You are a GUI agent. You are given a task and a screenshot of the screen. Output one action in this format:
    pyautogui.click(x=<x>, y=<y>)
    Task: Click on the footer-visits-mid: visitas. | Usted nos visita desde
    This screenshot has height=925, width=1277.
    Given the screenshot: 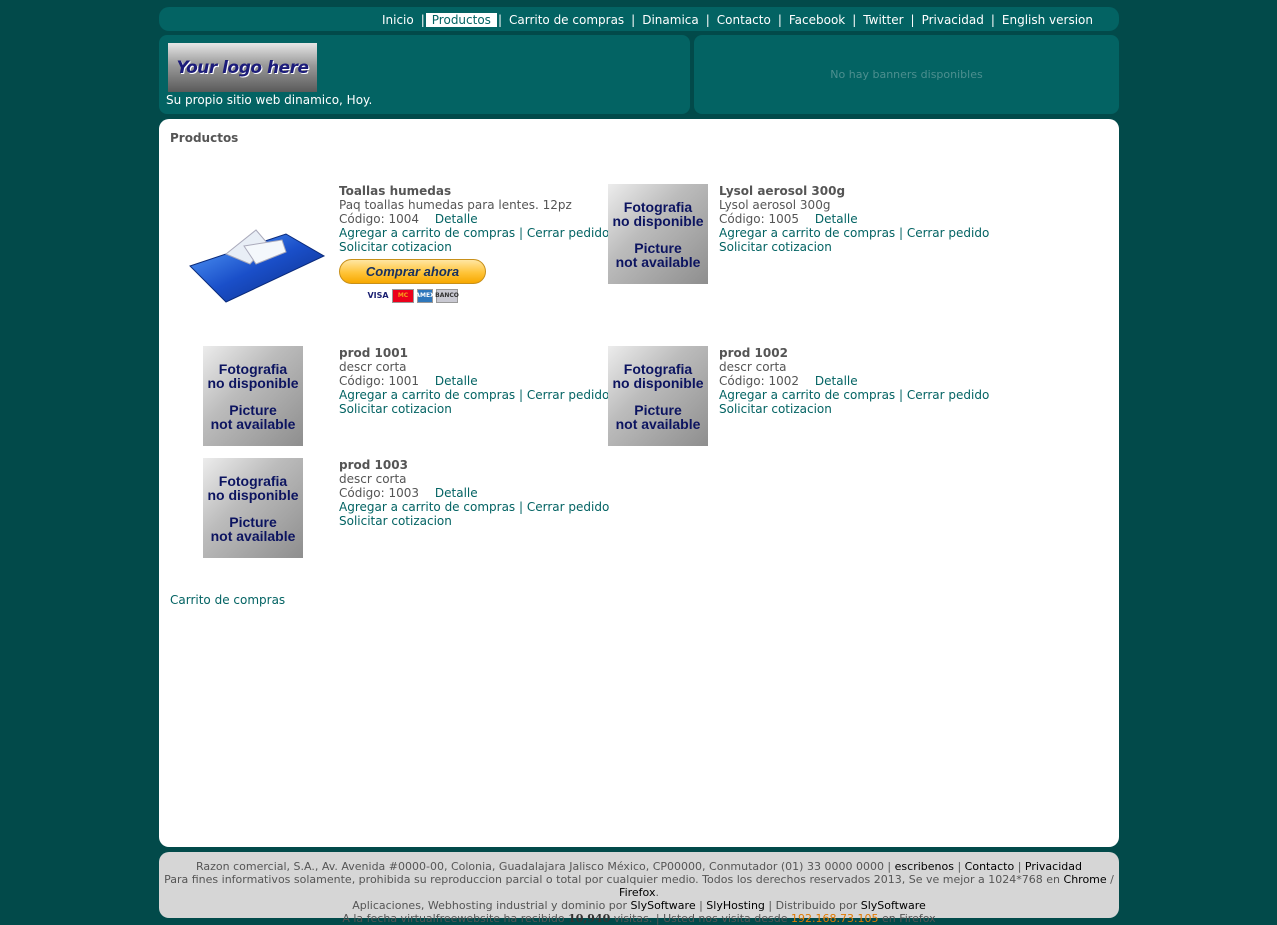 What is the action you would take?
    pyautogui.click(x=700, y=918)
    